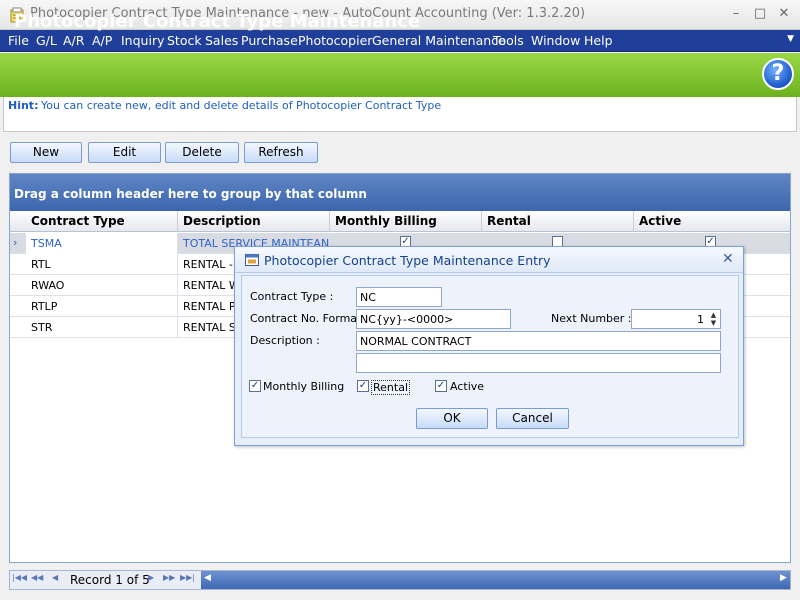  Describe the element at coordinates (598, 40) in the screenshot. I see `menu-help: Help` at that location.